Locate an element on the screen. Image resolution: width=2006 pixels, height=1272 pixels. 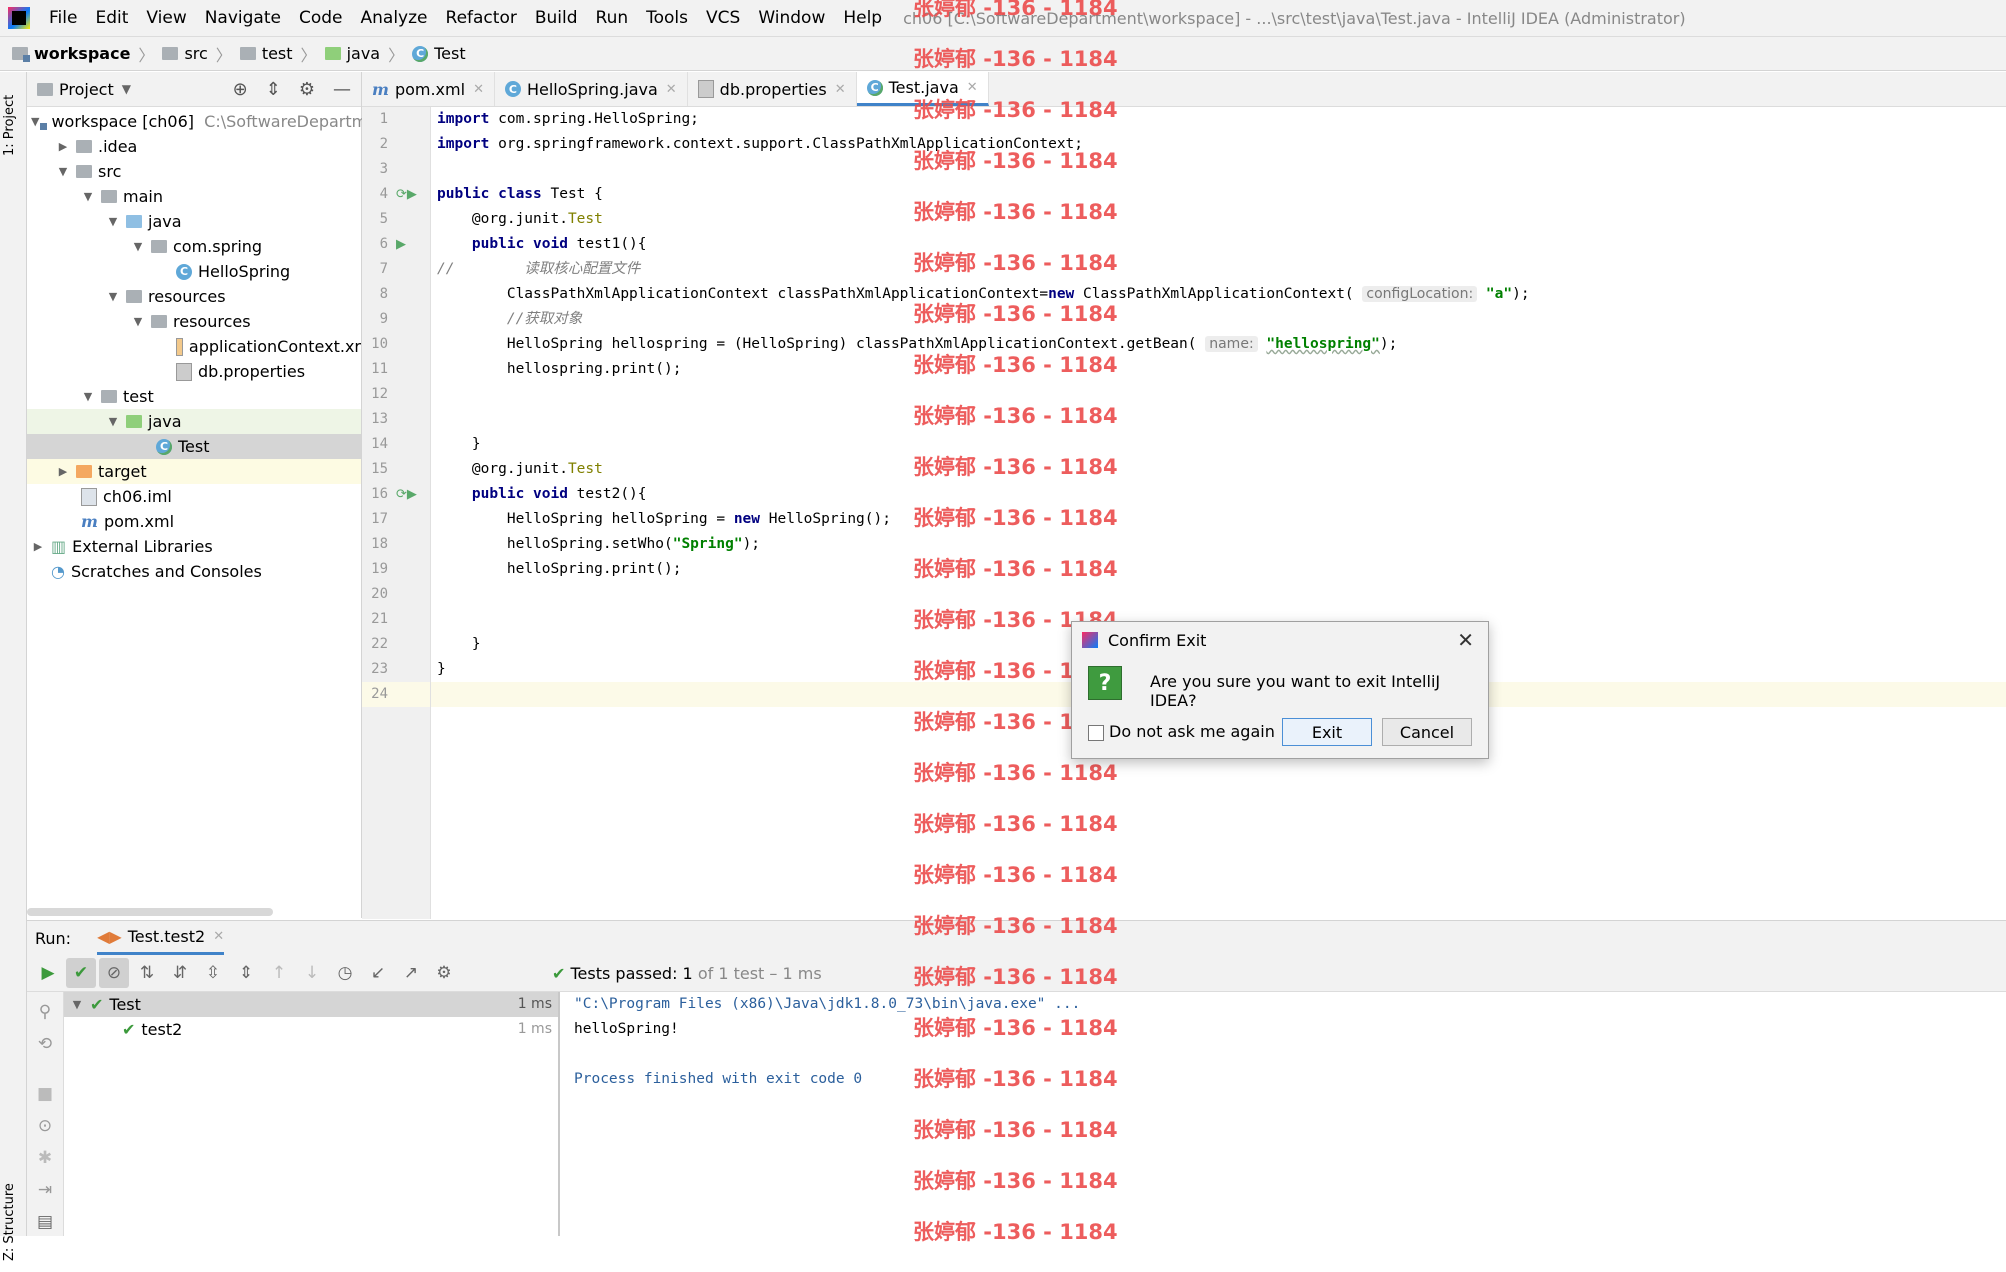
breadcrumb-test-class: C Test is located at coordinates (439, 53).